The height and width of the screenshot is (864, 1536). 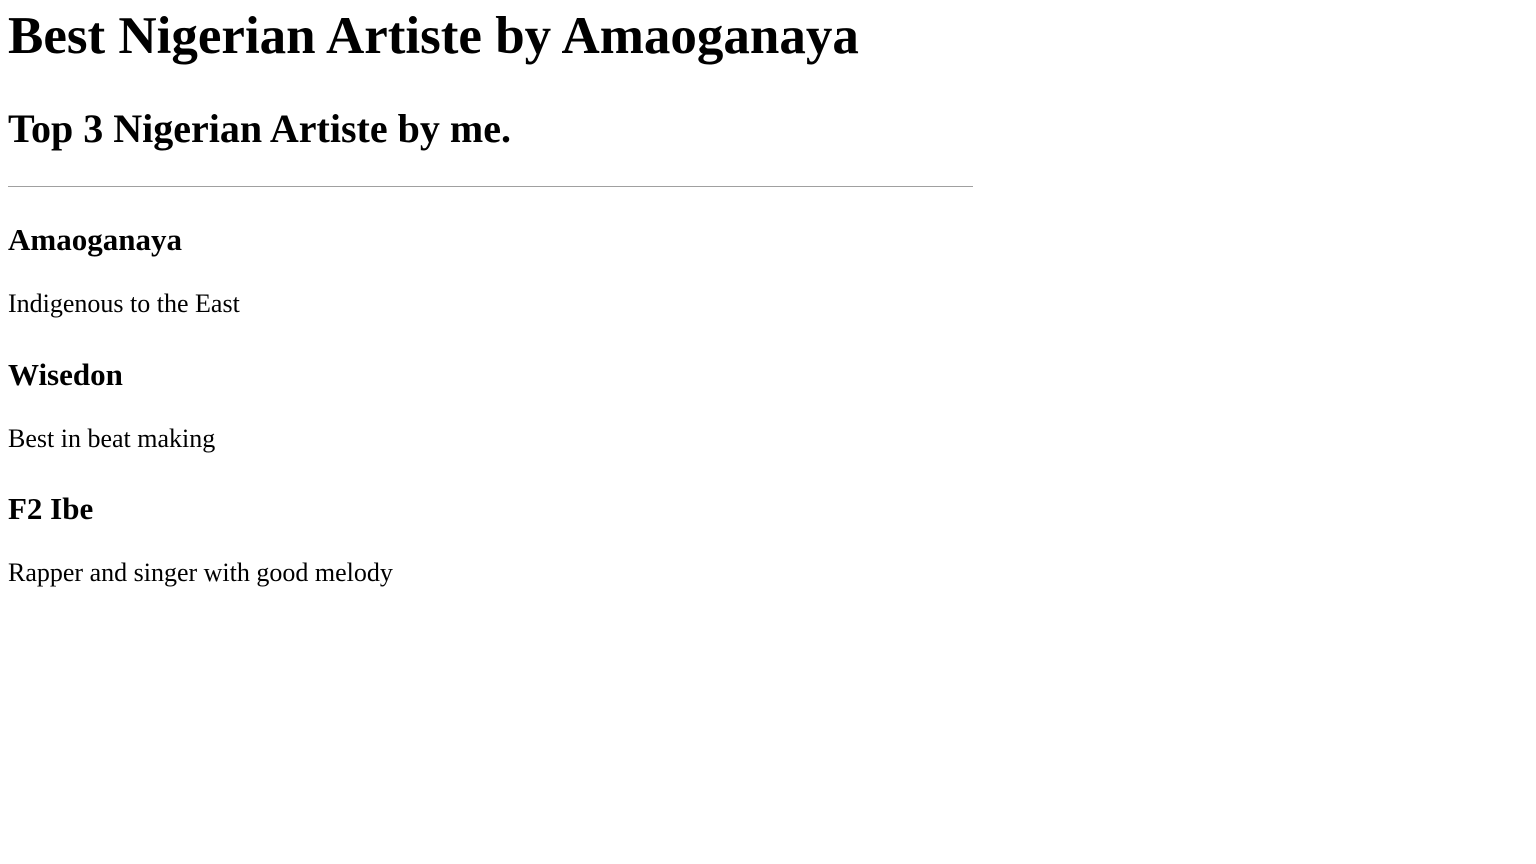 I want to click on artist-description: Best in beat making, so click(x=112, y=438).